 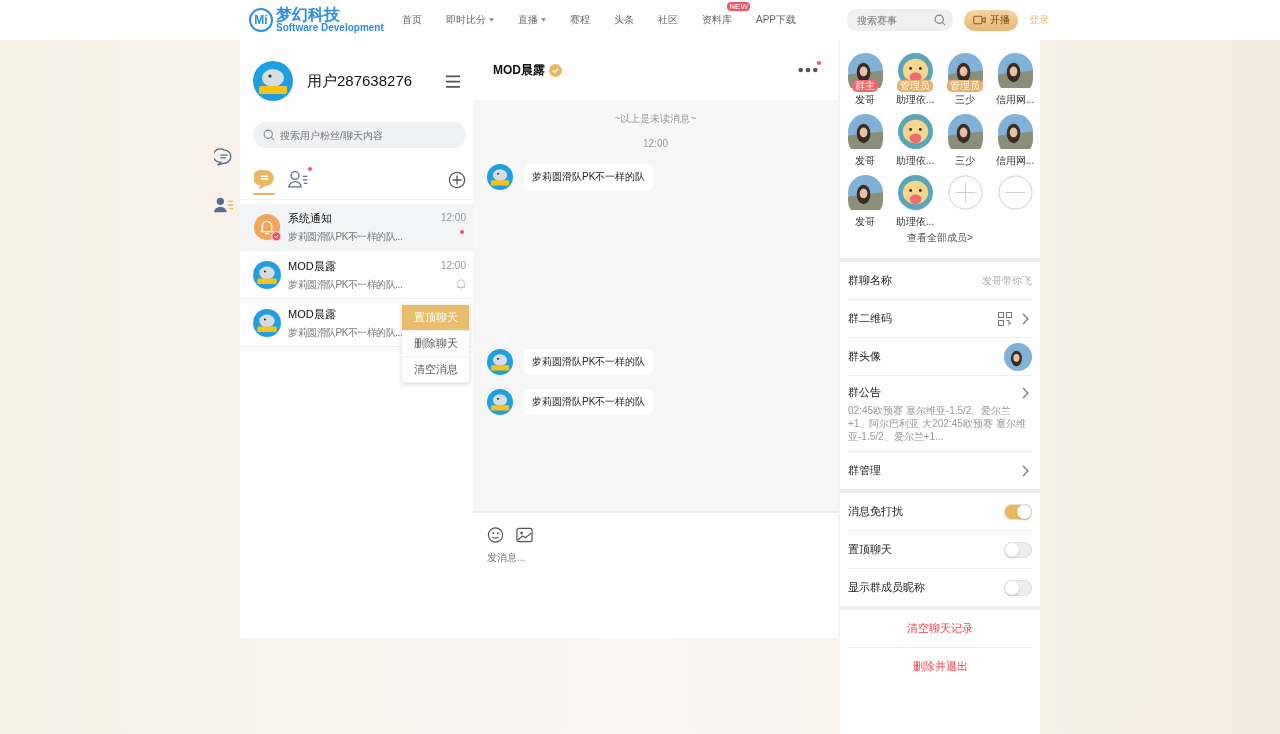 What do you see at coordinates (580, 20) in the screenshot?
I see `nav-link: 赛程` at bounding box center [580, 20].